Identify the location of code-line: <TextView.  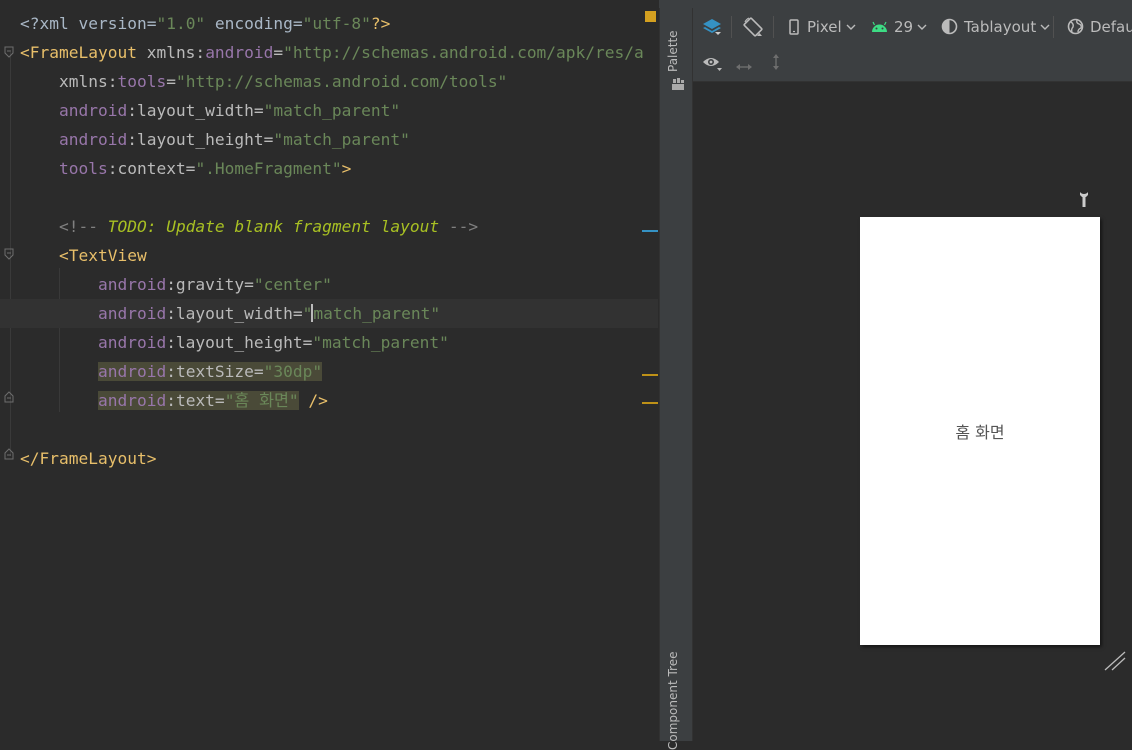
(329, 255).